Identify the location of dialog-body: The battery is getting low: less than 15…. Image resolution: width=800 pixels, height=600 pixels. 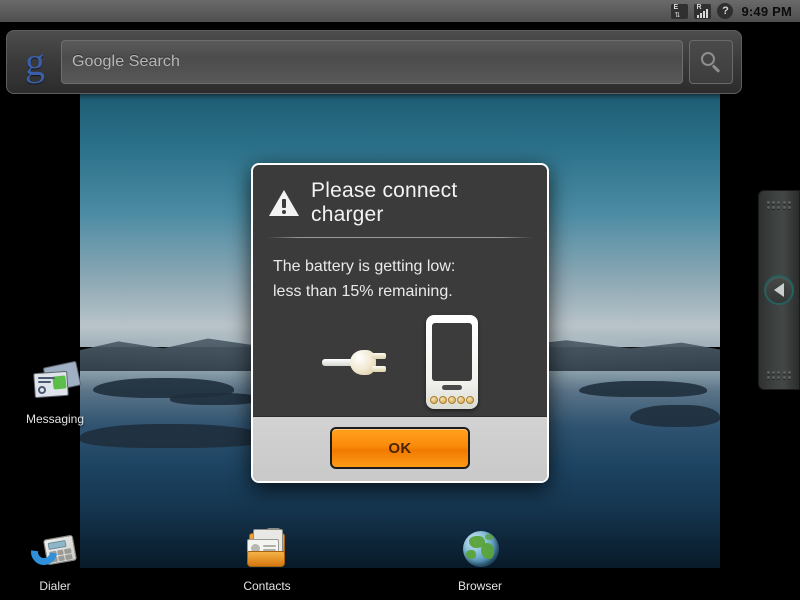
(400, 327).